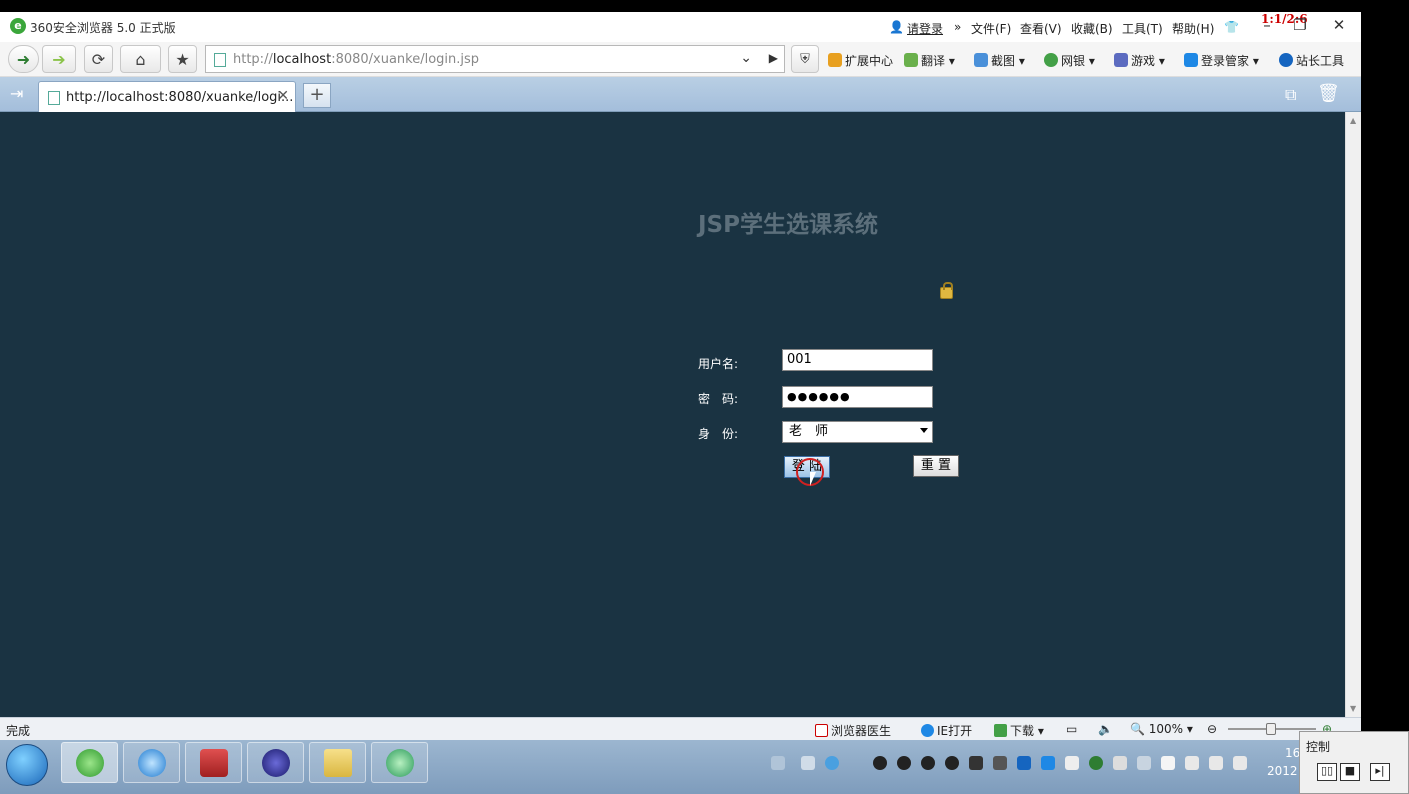  I want to click on mouse-cursor-icon, so click(816, 479).